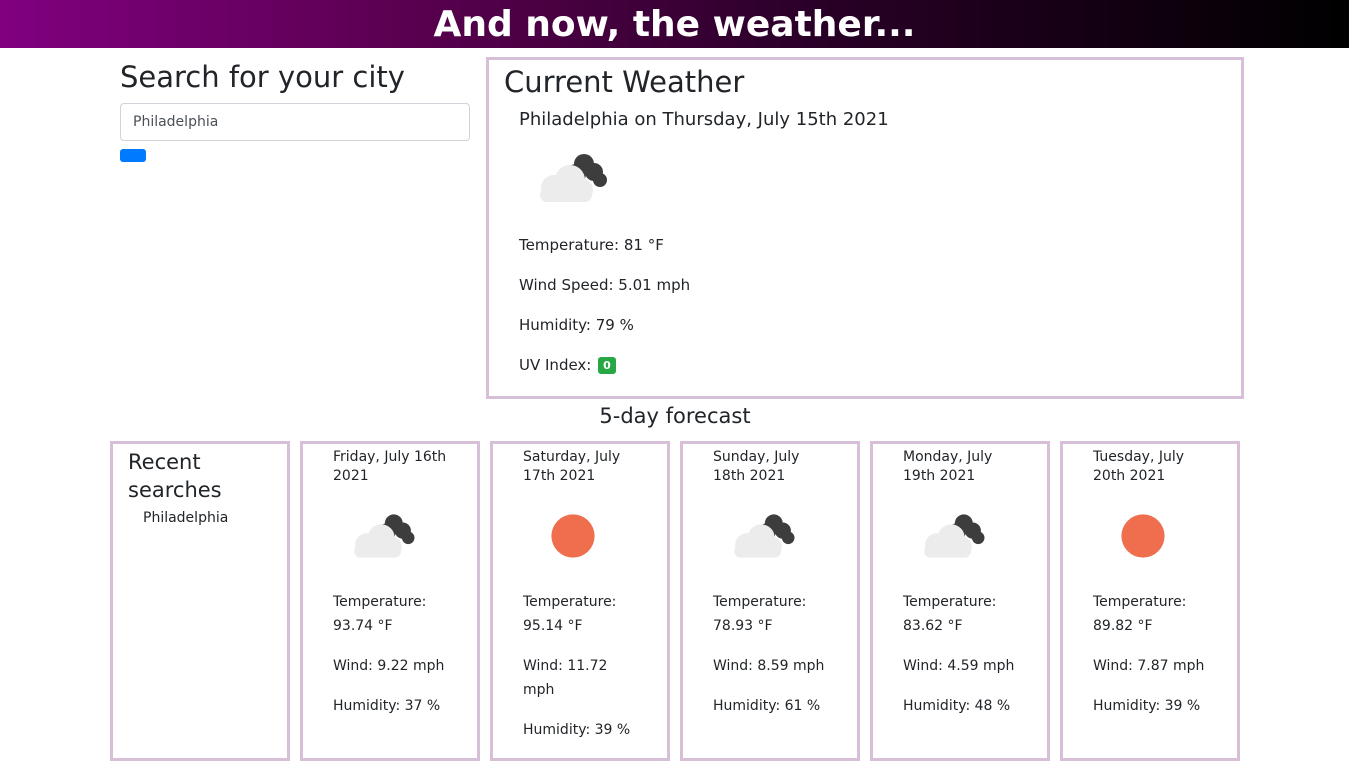 The image size is (1349, 765). Describe the element at coordinates (959, 666) in the screenshot. I see `forecast-wind: Wind: 4.59 mph` at that location.